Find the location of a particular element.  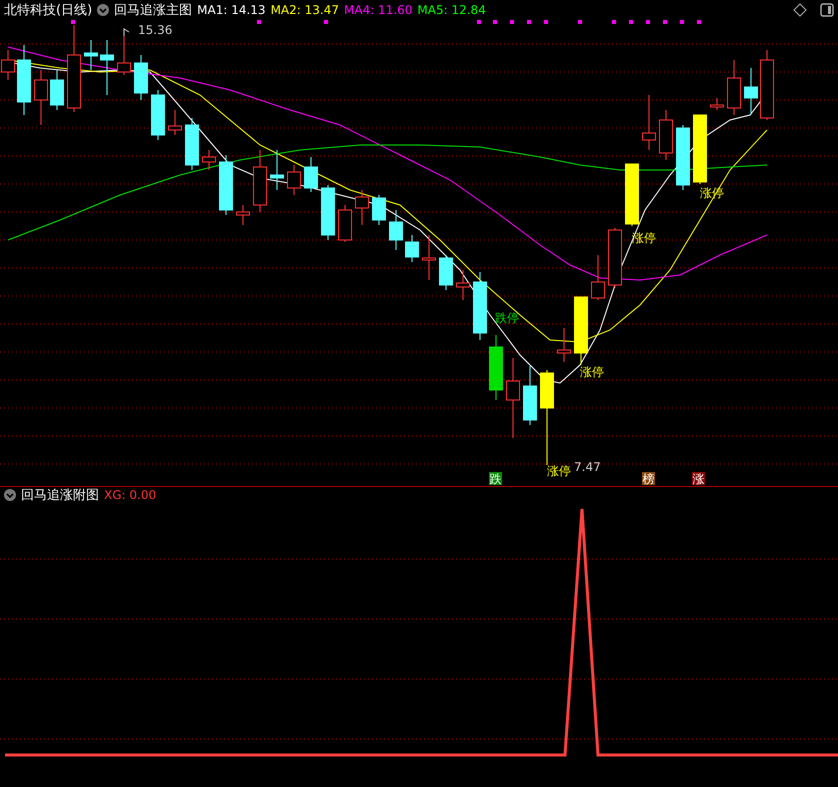

signal-tag: 涨 is located at coordinates (698, 479).